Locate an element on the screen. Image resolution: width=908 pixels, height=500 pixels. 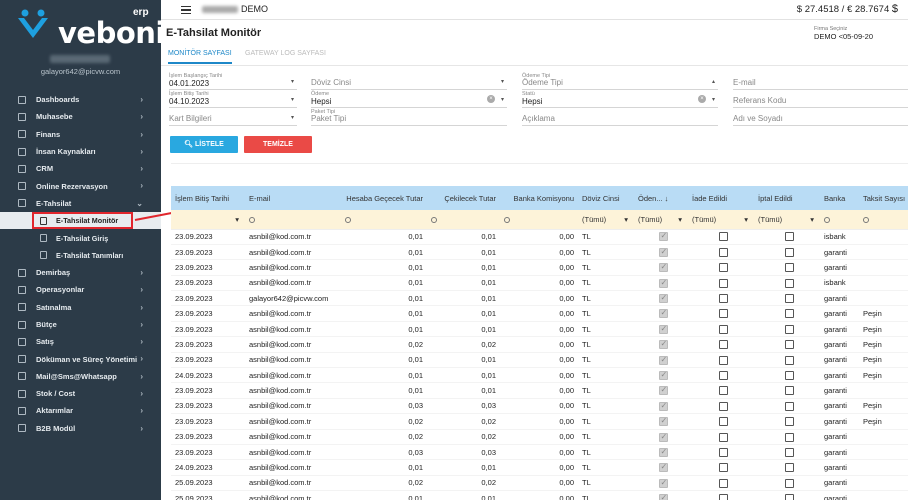
col-header: Taksit Sayısı is located at coordinates (883, 198).